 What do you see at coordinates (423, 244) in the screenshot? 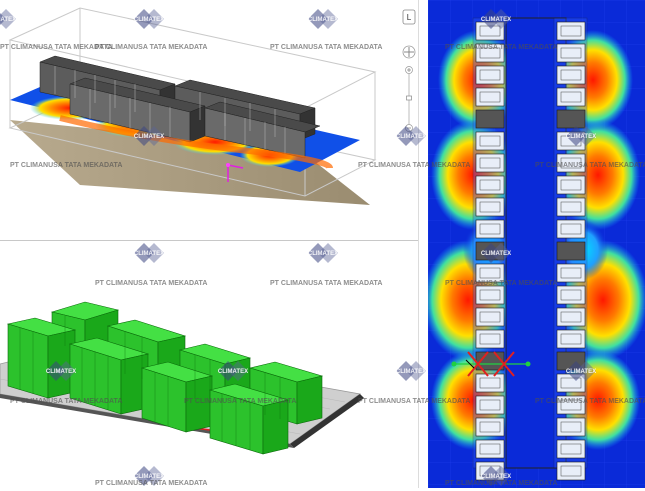
I see `viewport-divider-vertical` at bounding box center [423, 244].